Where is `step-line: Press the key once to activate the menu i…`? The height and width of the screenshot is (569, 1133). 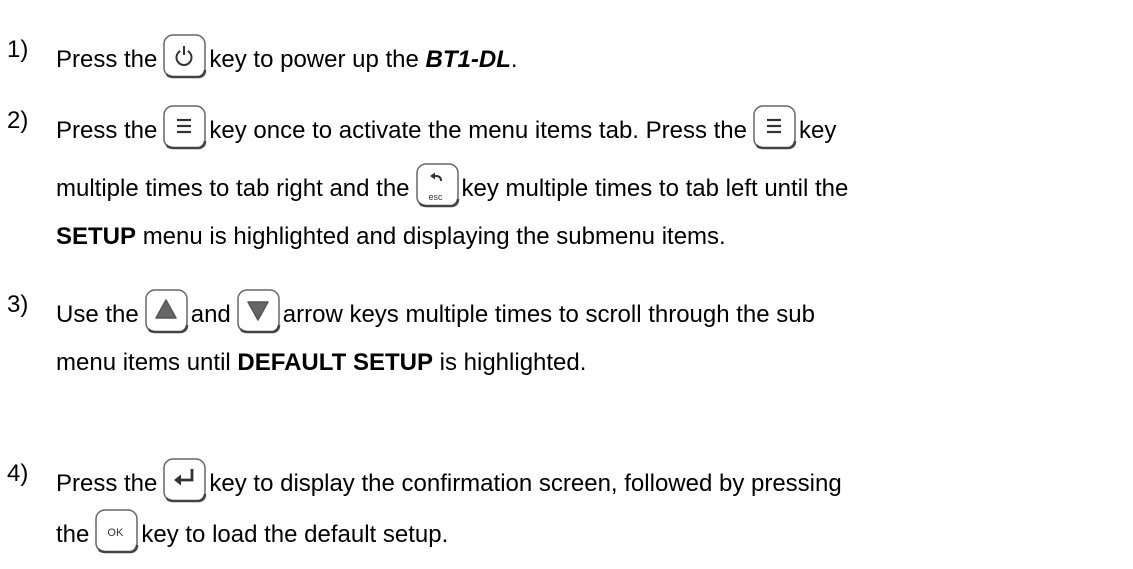 step-line: Press the key once to activate the menu i… is located at coordinates (446, 129).